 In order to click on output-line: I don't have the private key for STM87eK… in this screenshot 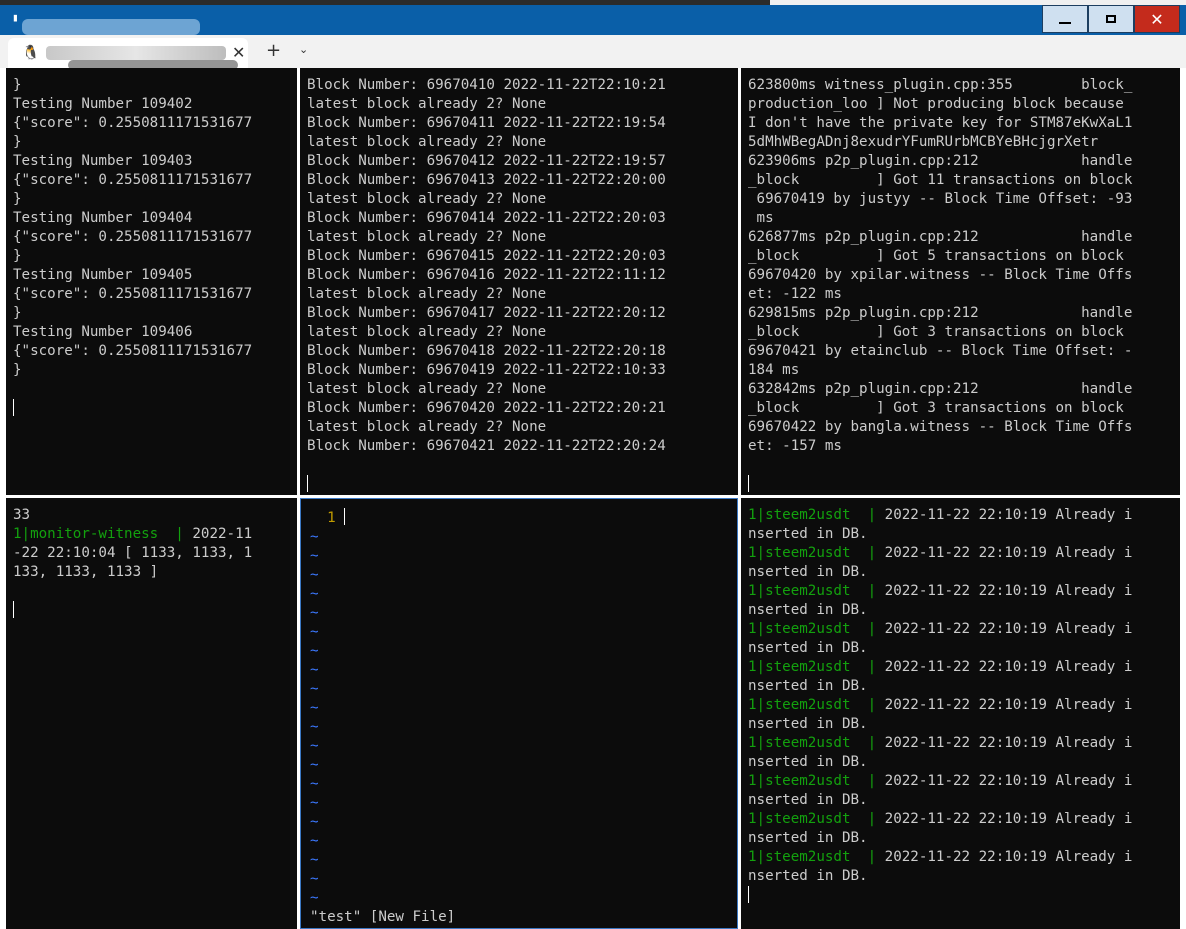, I will do `click(940, 123)`.